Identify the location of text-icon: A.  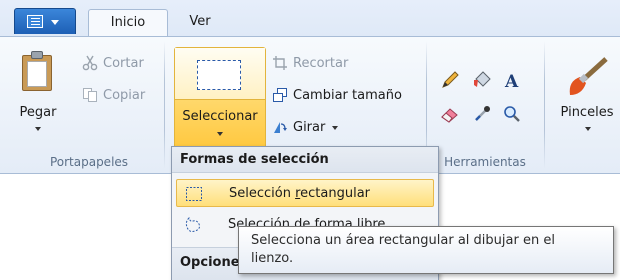
(511, 81).